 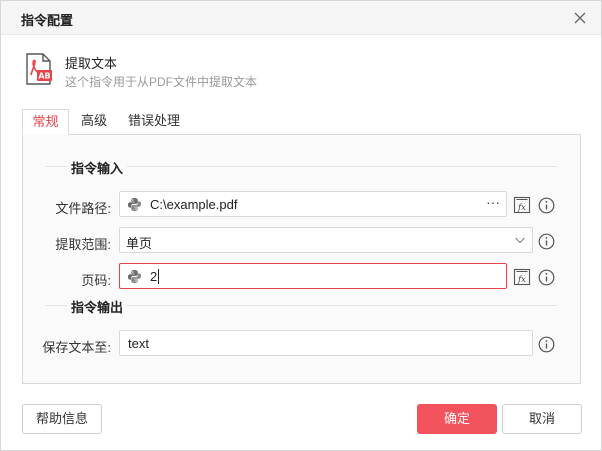 What do you see at coordinates (47, 20) in the screenshot?
I see `dialog-title: 指令配置` at bounding box center [47, 20].